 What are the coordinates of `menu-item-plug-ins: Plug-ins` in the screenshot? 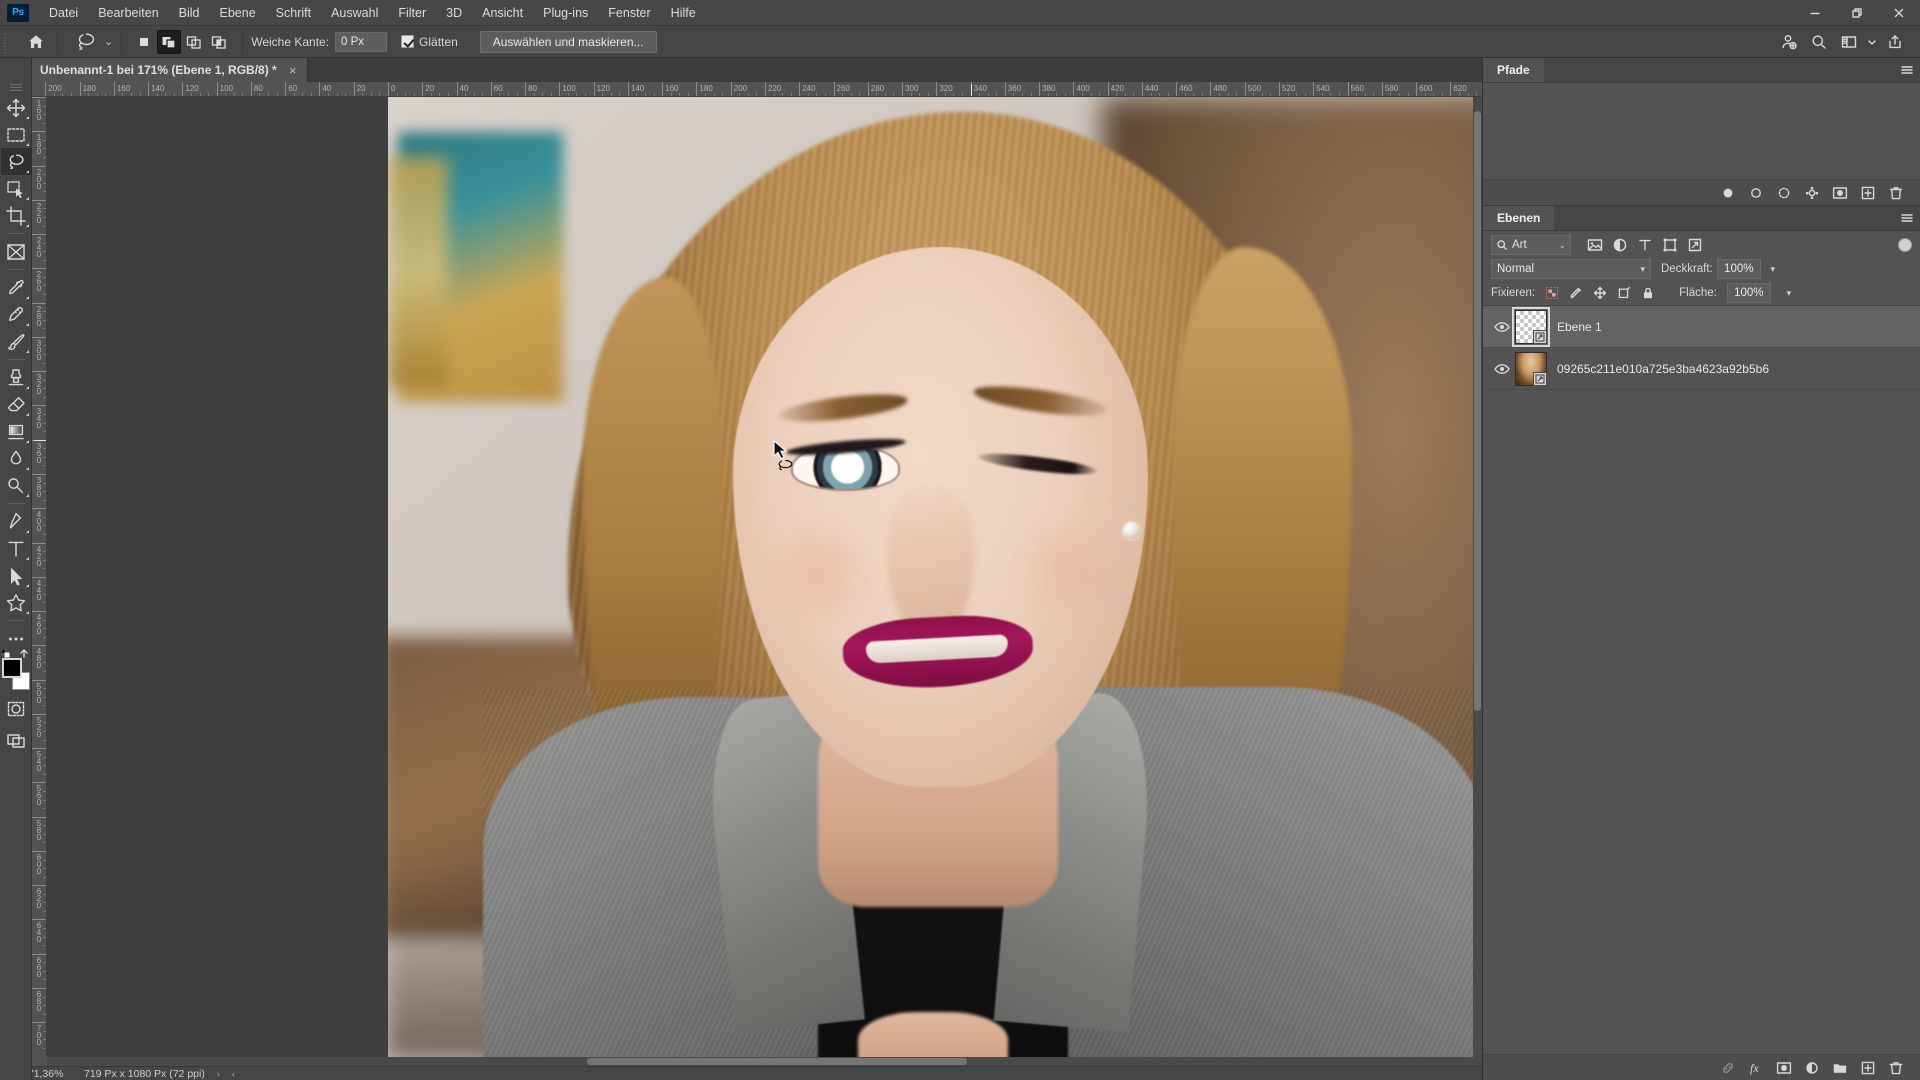 It's located at (565, 13).